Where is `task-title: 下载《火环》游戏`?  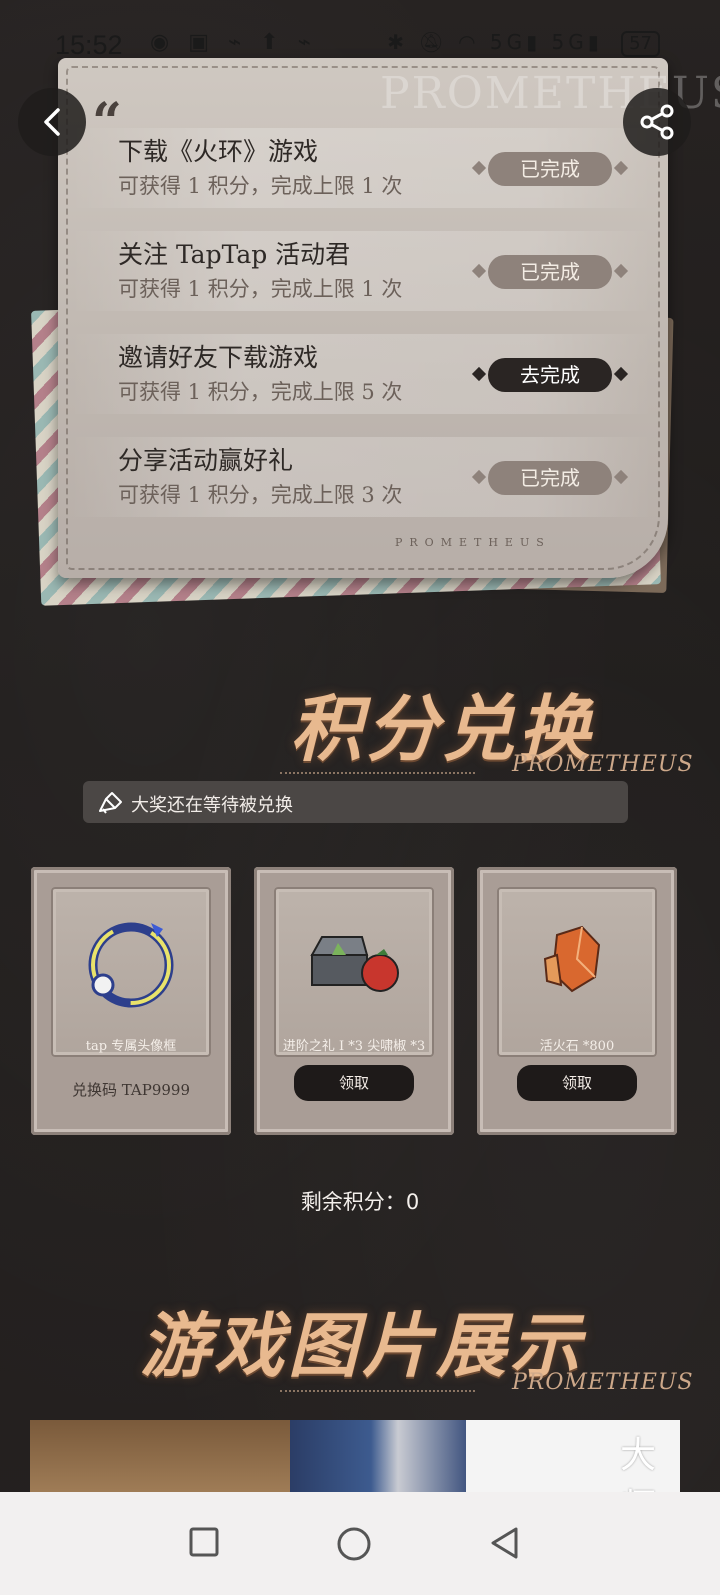
task-title: 下载《火环》游戏 is located at coordinates (218, 151).